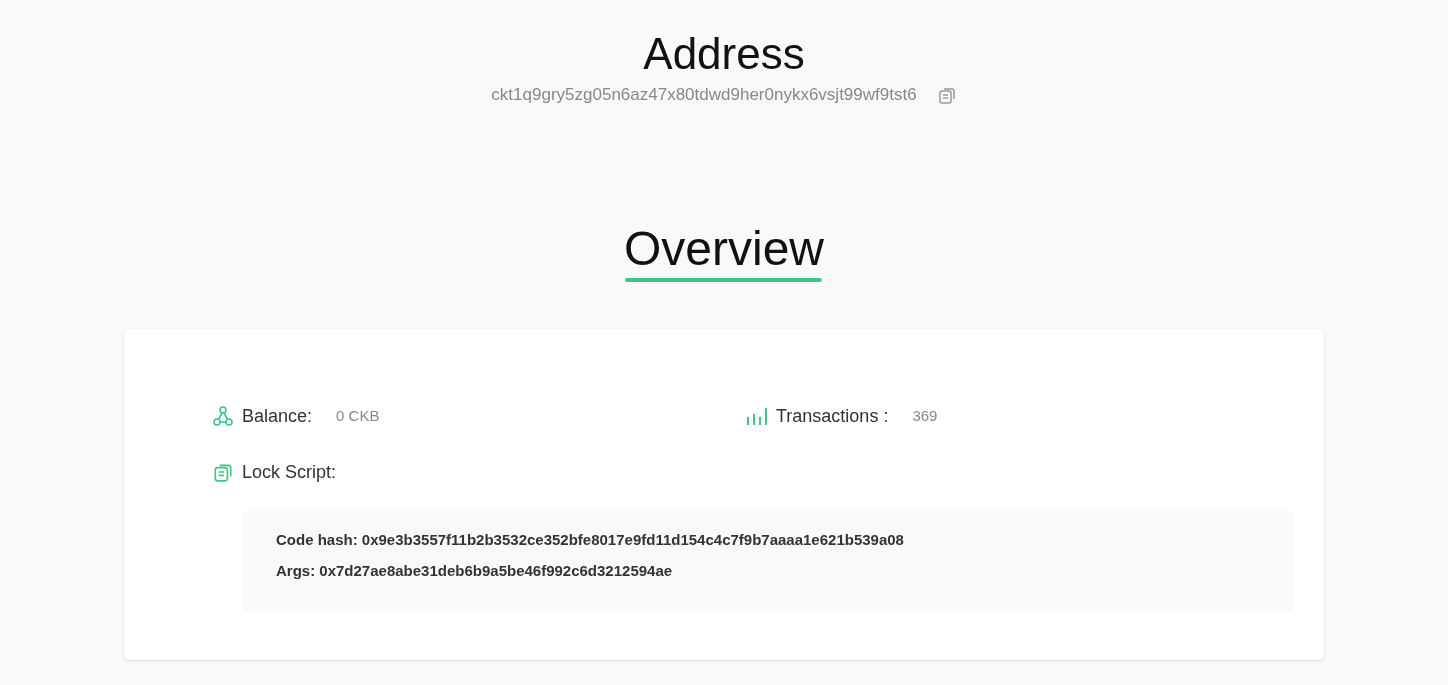  I want to click on transactions-label: Transactions :, so click(832, 416).